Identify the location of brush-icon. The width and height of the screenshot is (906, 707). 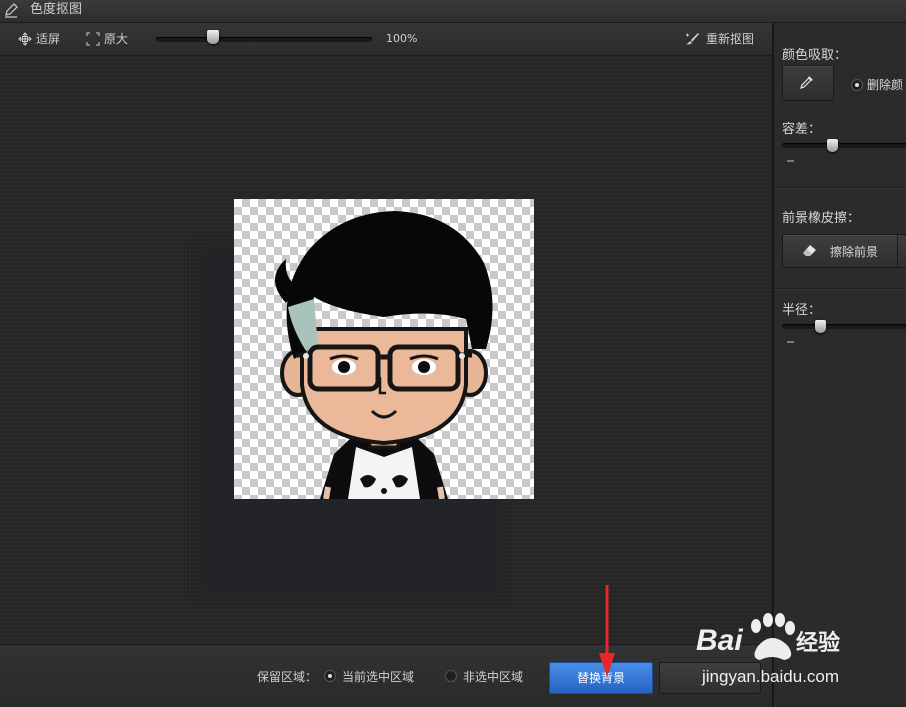
(692, 39).